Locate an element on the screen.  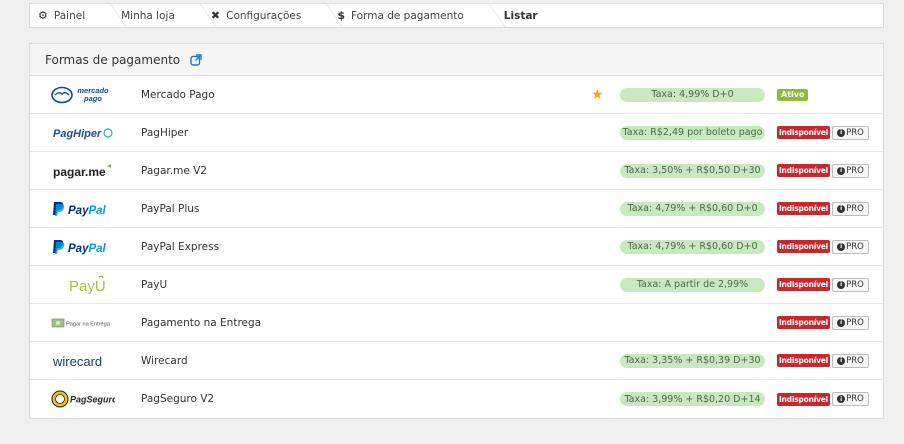
fee-label: Taxa: 4,99% D+0 is located at coordinates (692, 94).